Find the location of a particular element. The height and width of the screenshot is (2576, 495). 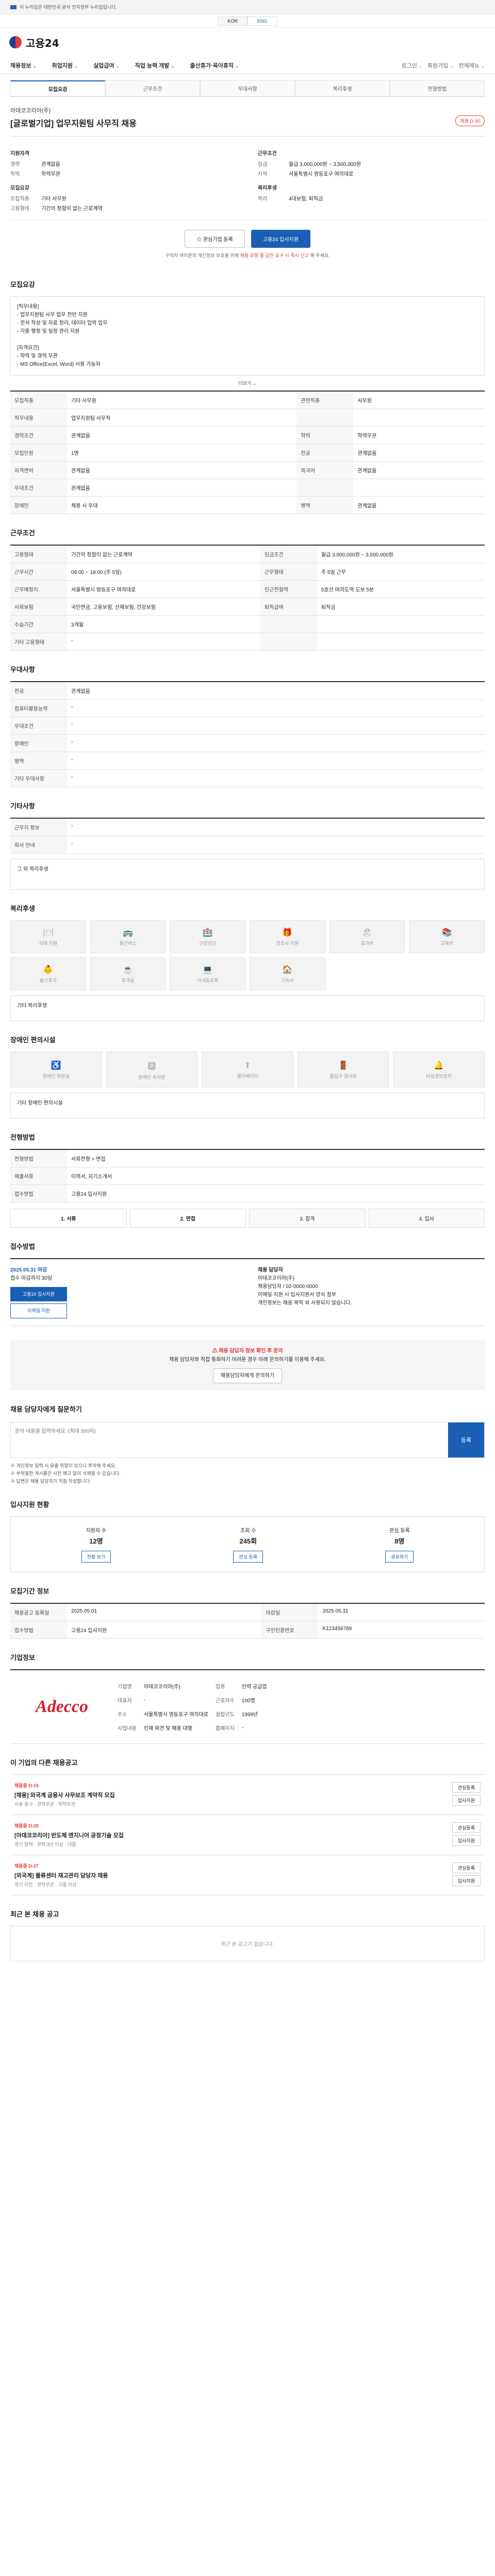

facility-label: 장애인 주차장 is located at coordinates (152, 1077).